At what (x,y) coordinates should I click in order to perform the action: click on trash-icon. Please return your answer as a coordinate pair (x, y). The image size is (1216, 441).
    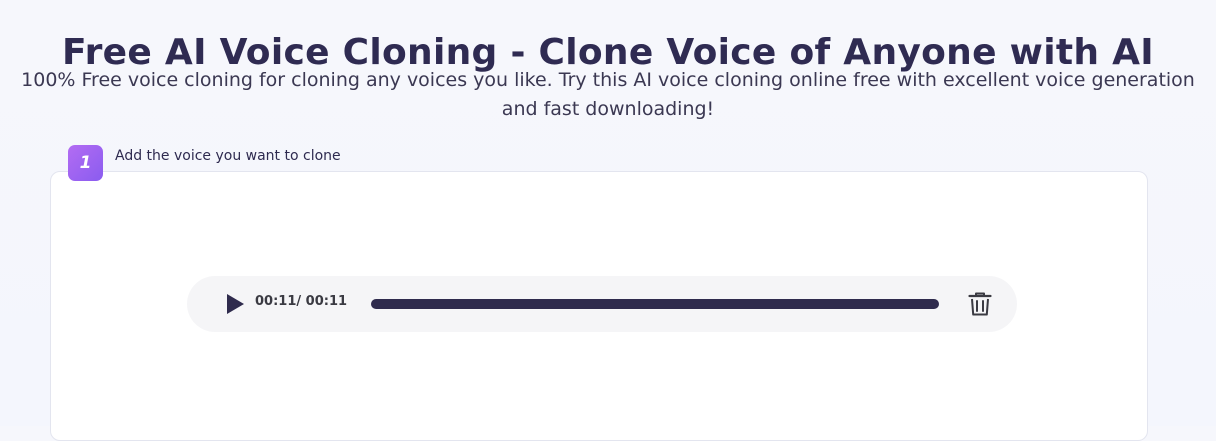
    Looking at the image, I should click on (980, 304).